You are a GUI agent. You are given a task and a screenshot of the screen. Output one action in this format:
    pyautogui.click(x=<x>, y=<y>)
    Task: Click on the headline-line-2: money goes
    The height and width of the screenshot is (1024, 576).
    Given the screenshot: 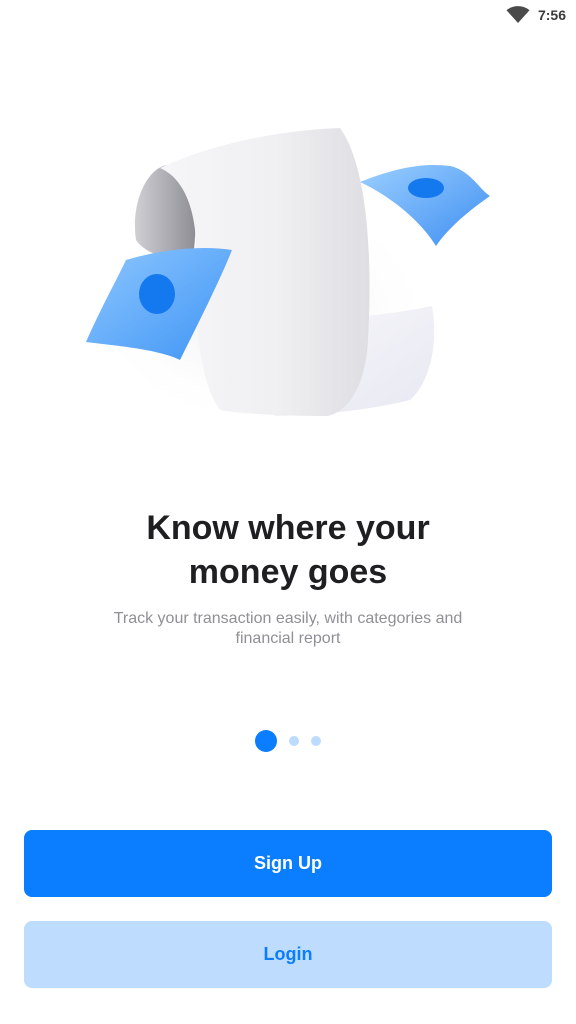 What is the action you would take?
    pyautogui.click(x=288, y=572)
    